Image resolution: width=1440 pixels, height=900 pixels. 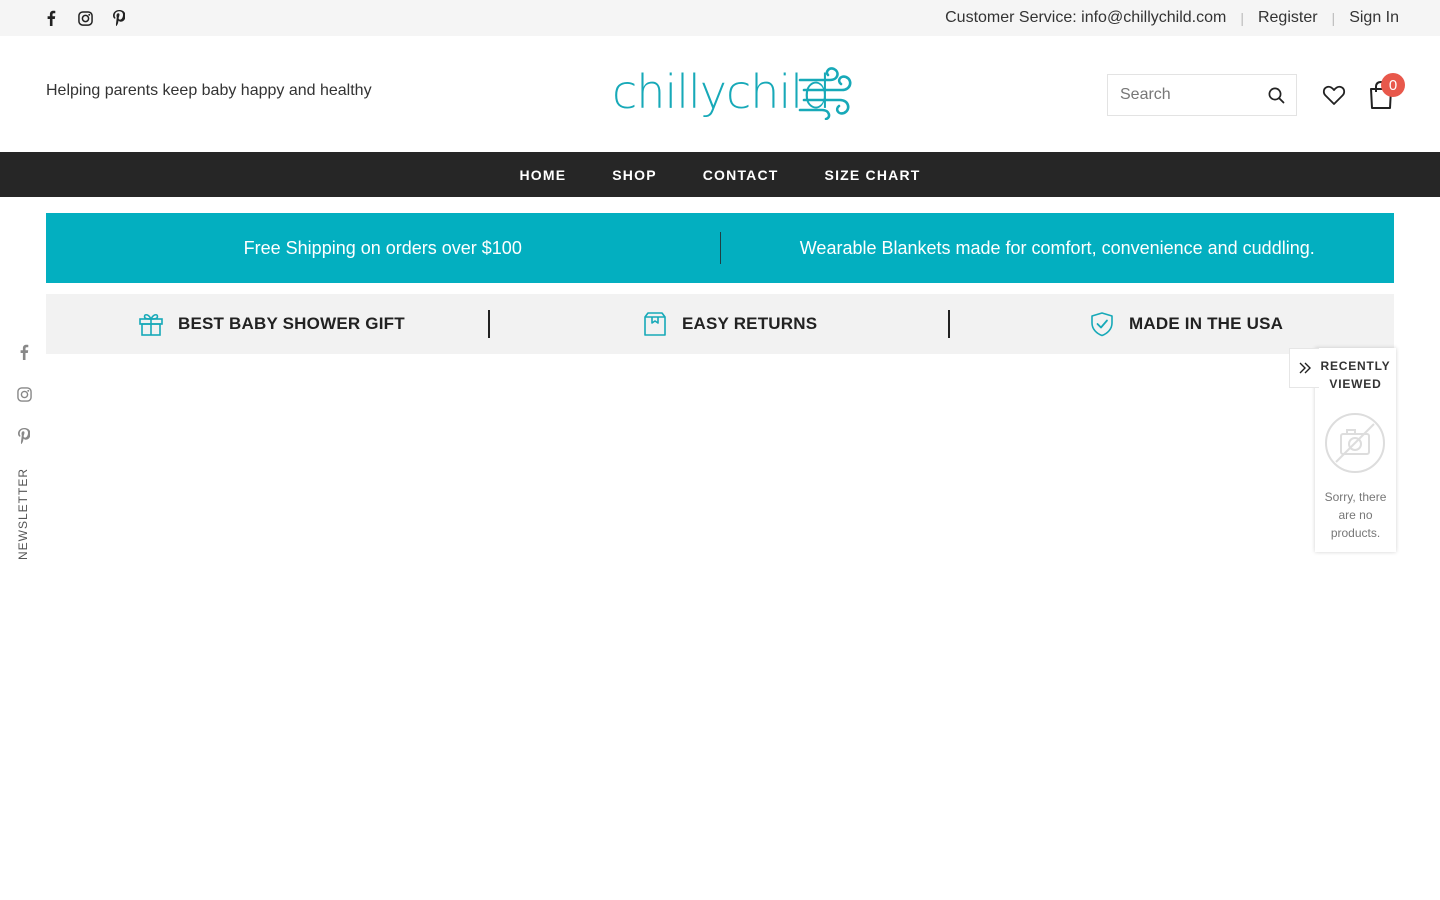 What do you see at coordinates (825, 93) in the screenshot?
I see `wind-swirl-icon` at bounding box center [825, 93].